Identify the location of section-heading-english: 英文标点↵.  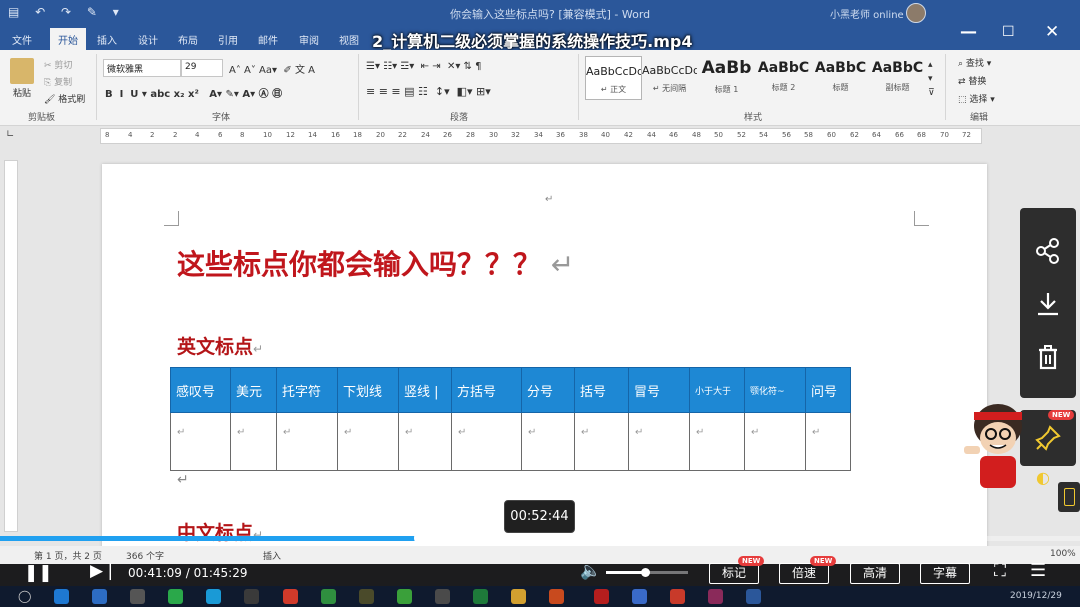
(220, 345).